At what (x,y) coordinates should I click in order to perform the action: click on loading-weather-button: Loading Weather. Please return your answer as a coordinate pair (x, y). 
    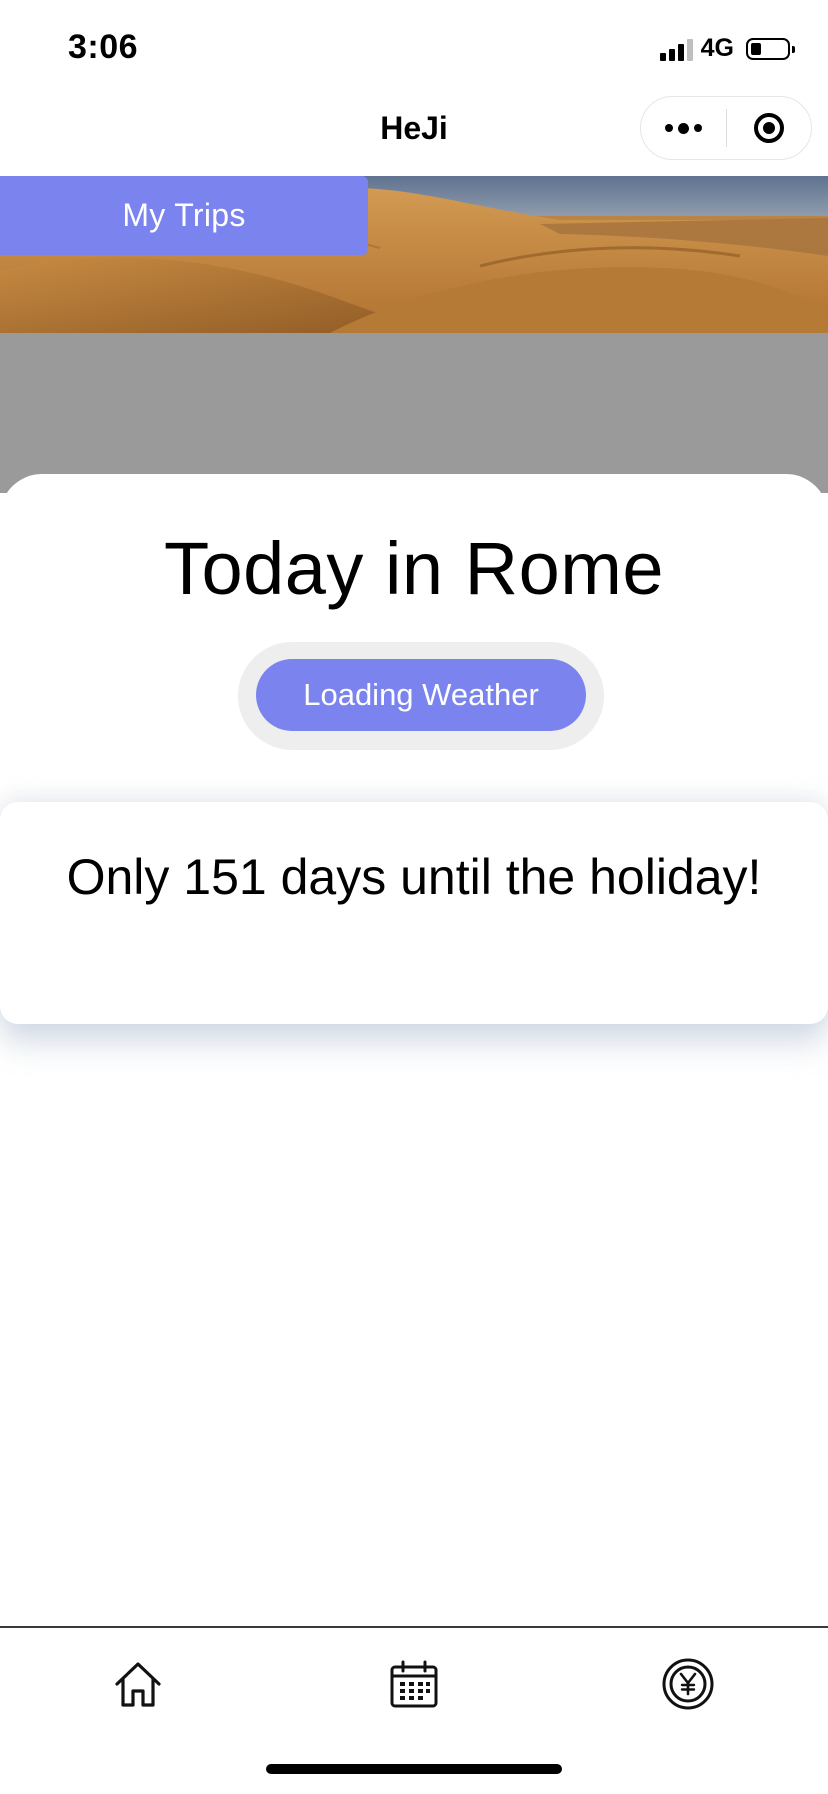
    Looking at the image, I should click on (421, 695).